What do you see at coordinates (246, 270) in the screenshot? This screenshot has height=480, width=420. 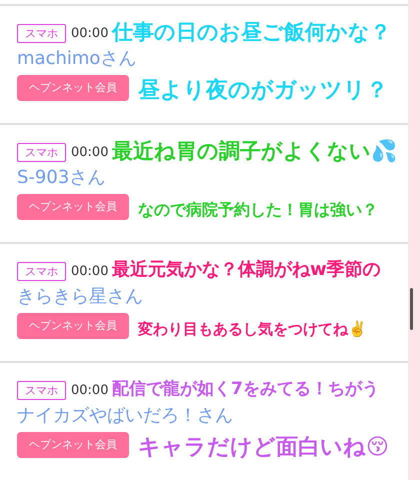 I see `caption-text: 最近元気かな？体調がねw季節の` at bounding box center [246, 270].